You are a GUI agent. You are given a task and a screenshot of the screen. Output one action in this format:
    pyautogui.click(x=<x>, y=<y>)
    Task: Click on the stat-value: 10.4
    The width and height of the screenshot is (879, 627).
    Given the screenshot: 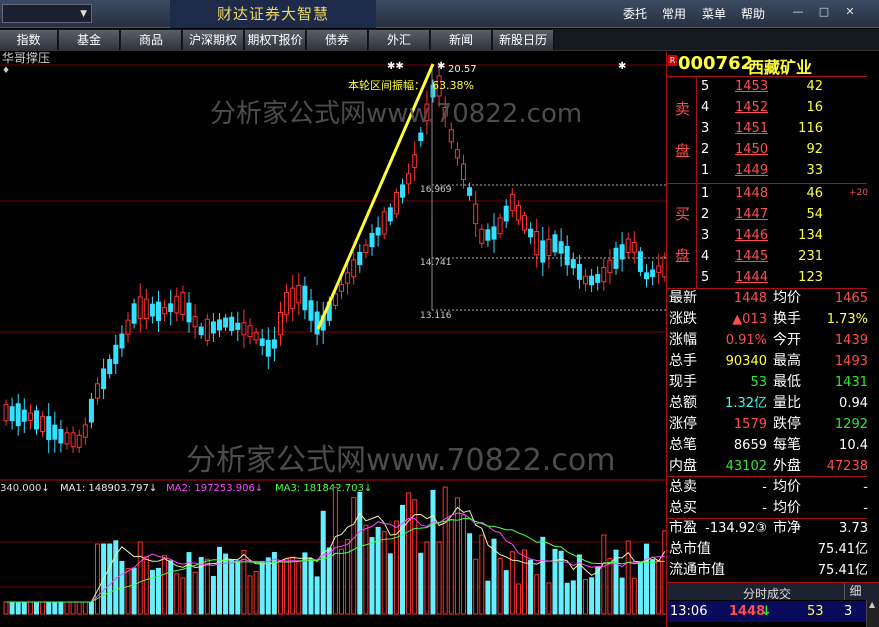 What is the action you would take?
    pyautogui.click(x=853, y=445)
    